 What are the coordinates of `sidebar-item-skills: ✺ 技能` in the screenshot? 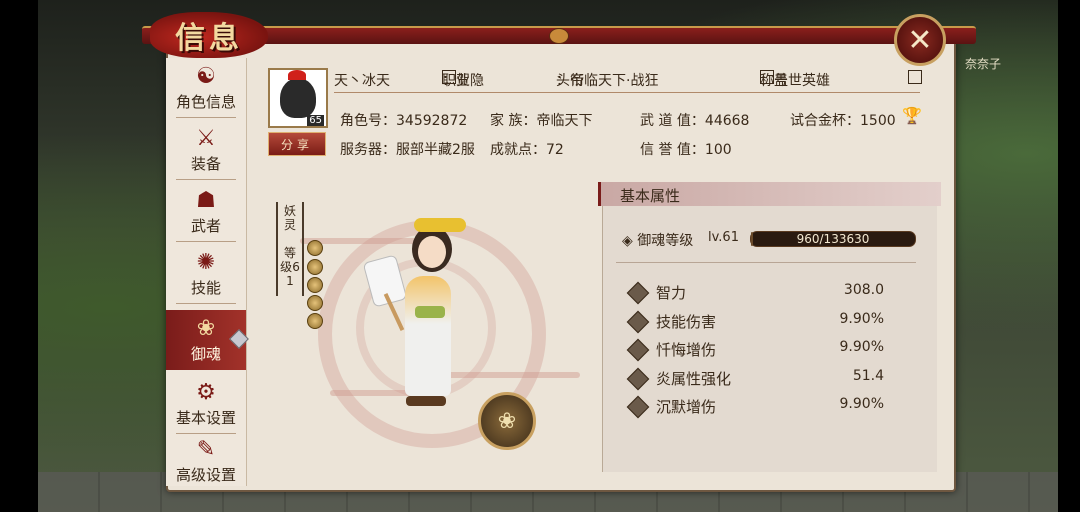 It's located at (206, 274).